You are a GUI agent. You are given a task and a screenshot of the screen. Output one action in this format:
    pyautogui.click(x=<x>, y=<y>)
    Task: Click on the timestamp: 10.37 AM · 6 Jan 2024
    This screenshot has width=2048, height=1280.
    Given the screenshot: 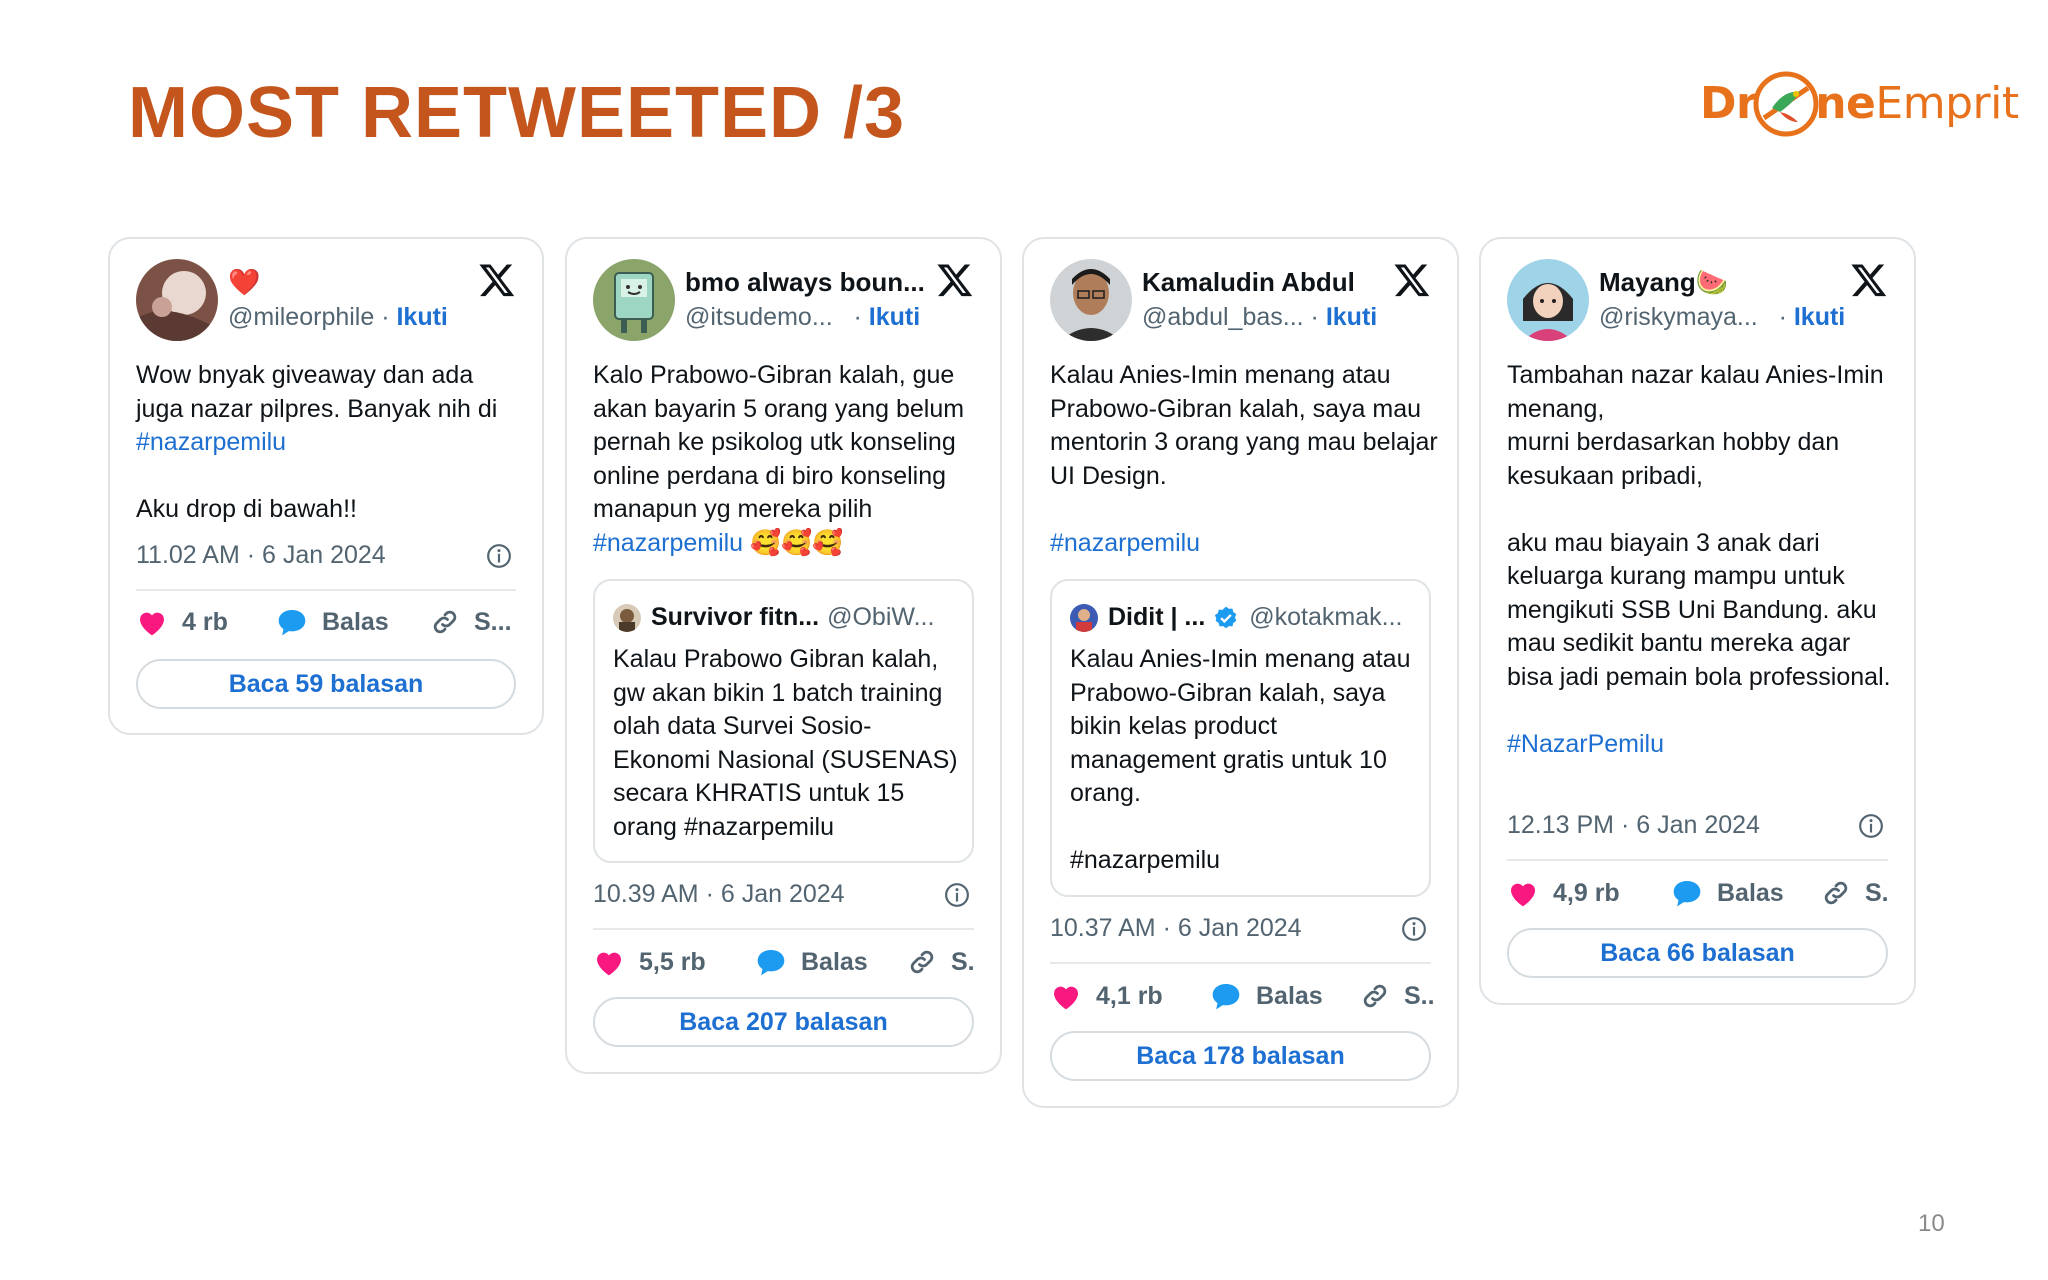 What is the action you would take?
    pyautogui.click(x=1176, y=928)
    